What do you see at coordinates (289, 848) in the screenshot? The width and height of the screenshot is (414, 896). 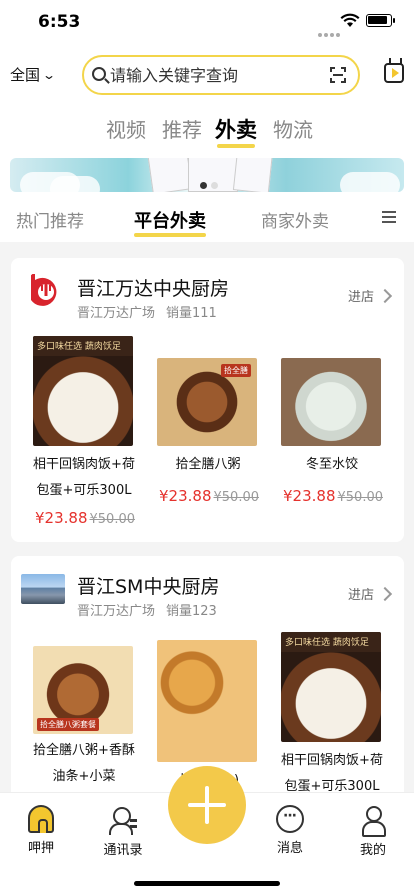 I see `tab-label: 消息` at bounding box center [289, 848].